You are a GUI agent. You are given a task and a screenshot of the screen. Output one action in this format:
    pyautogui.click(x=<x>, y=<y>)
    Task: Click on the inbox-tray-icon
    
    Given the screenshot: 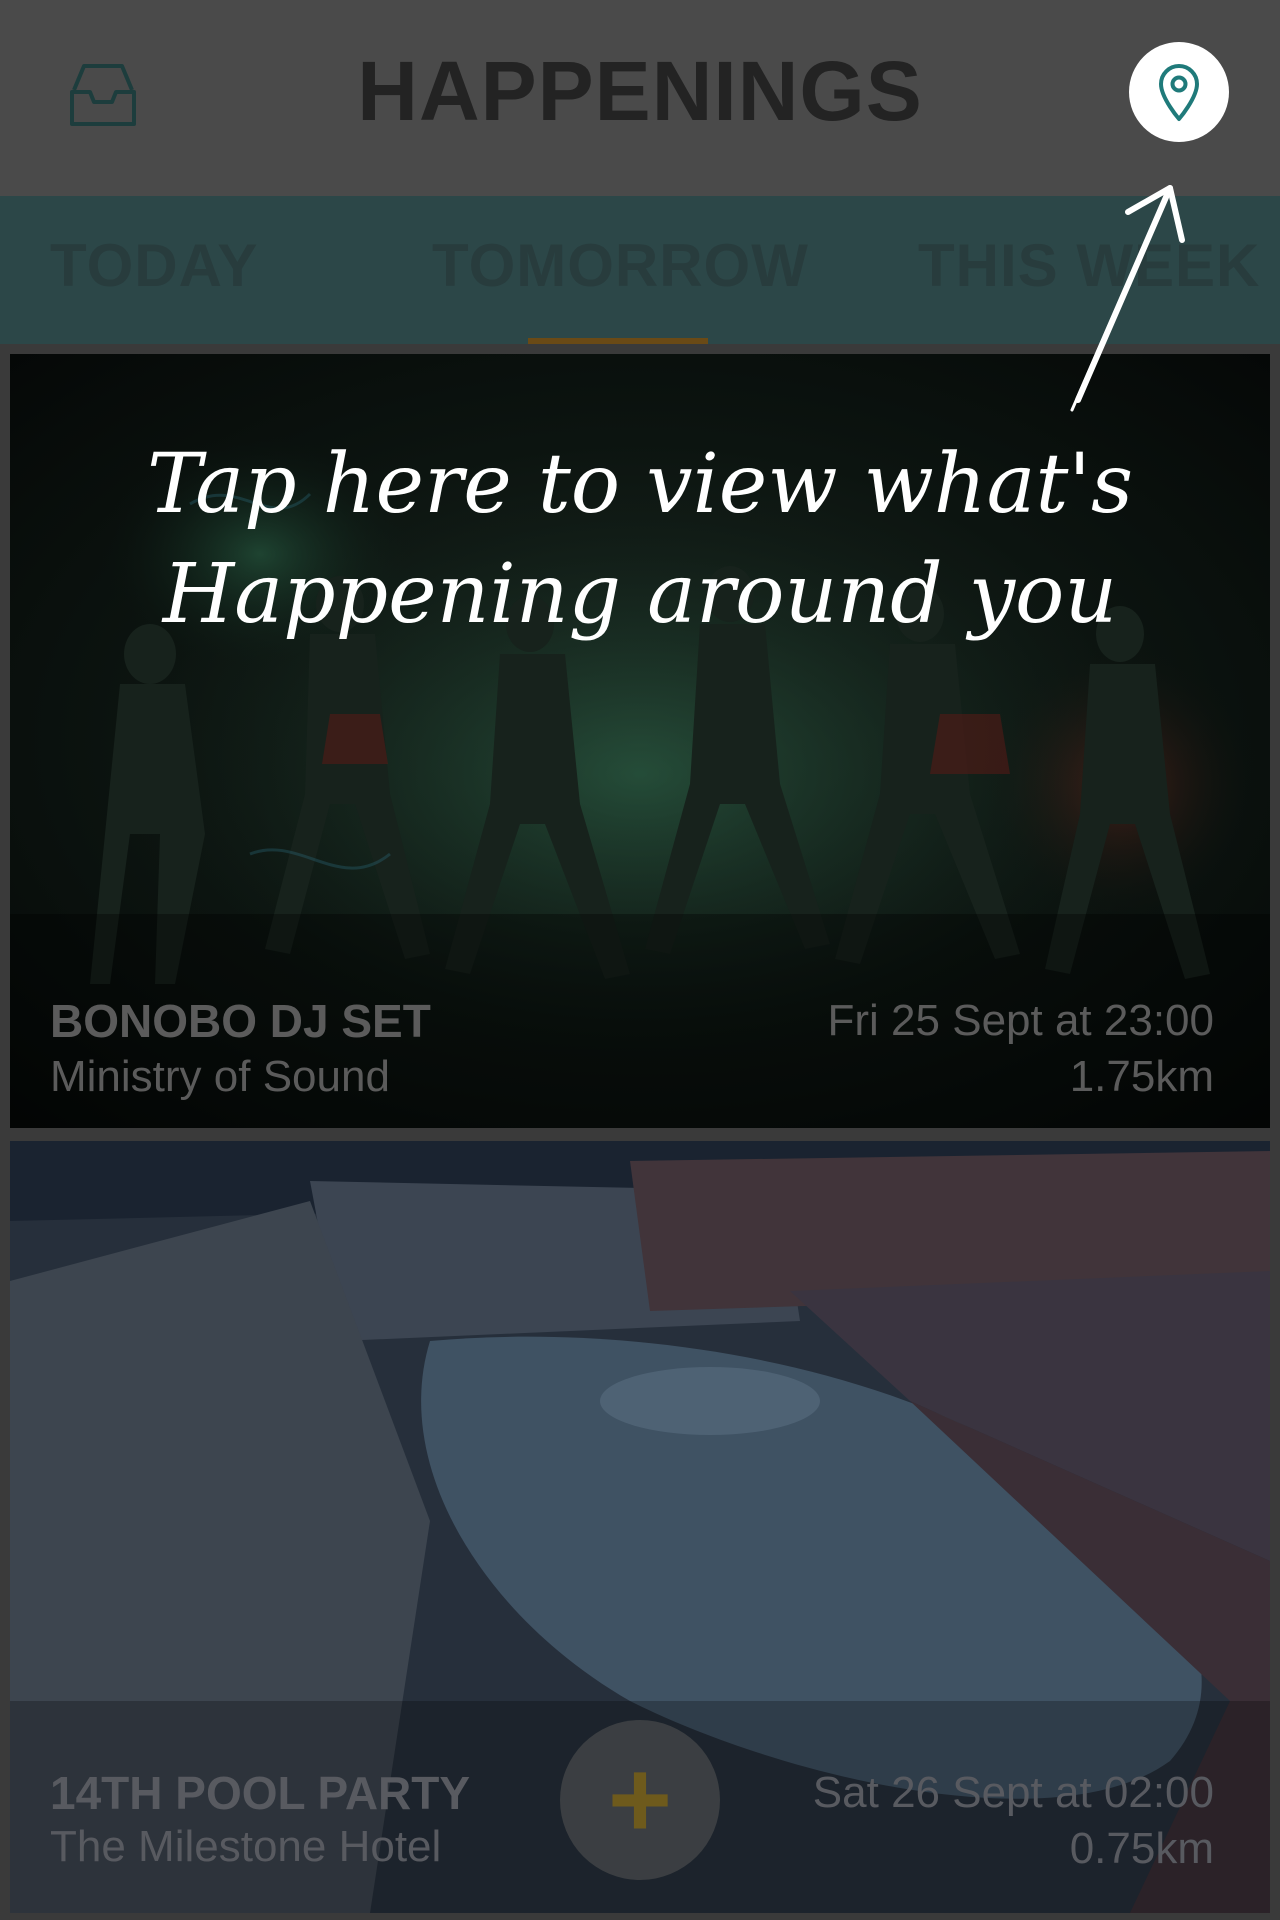 What is the action you would take?
    pyautogui.click(x=103, y=95)
    